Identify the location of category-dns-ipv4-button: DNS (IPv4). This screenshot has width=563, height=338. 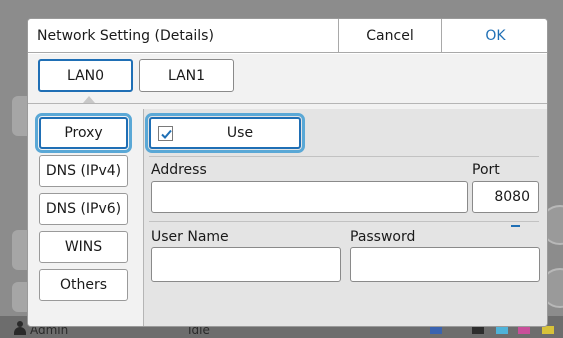
(83, 171).